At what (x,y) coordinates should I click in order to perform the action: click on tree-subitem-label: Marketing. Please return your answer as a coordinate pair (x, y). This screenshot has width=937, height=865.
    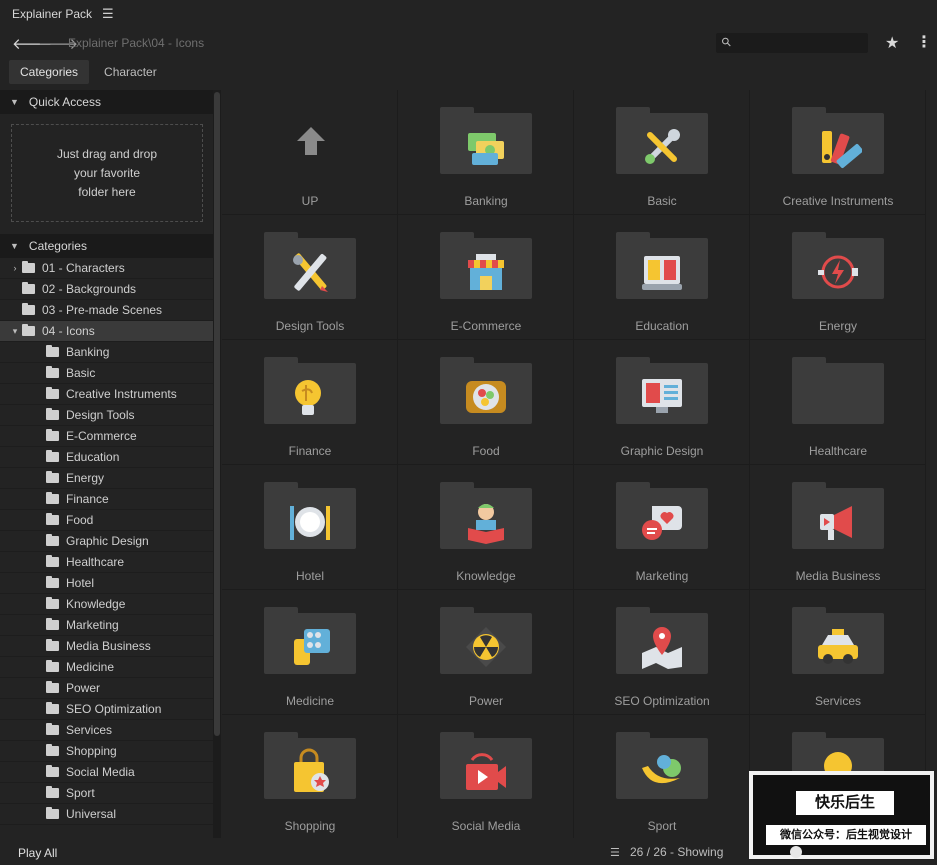
    Looking at the image, I should click on (92, 625).